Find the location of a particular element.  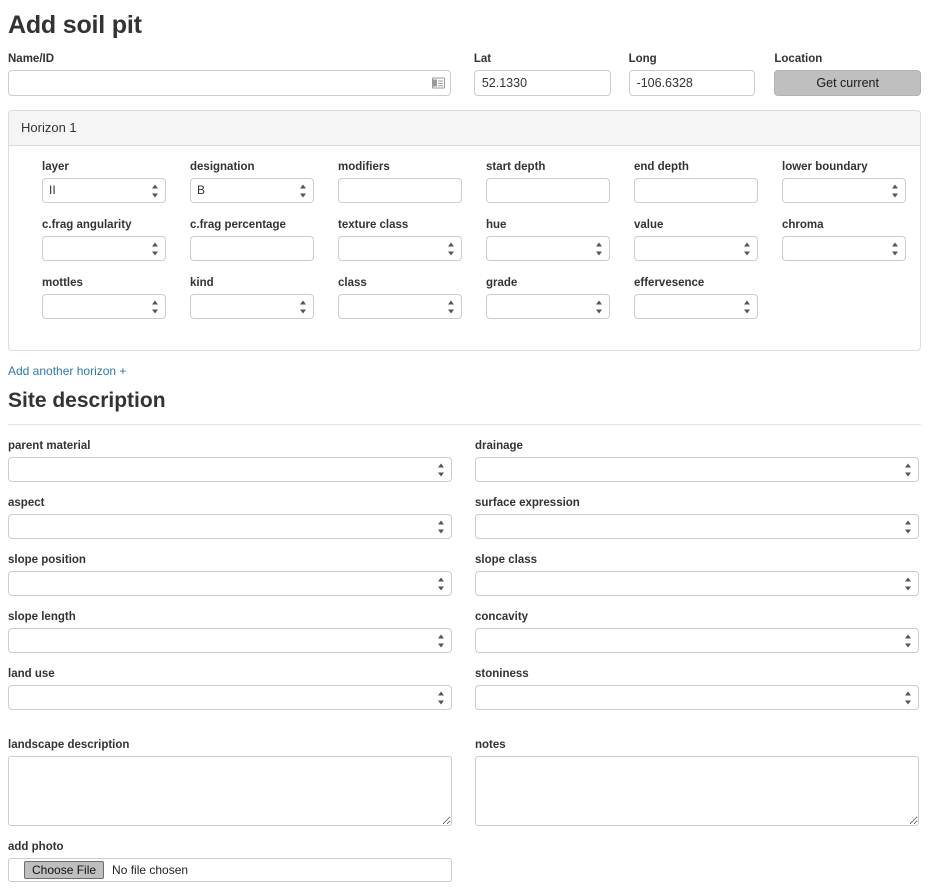

site-select-concavity is located at coordinates (697, 640).